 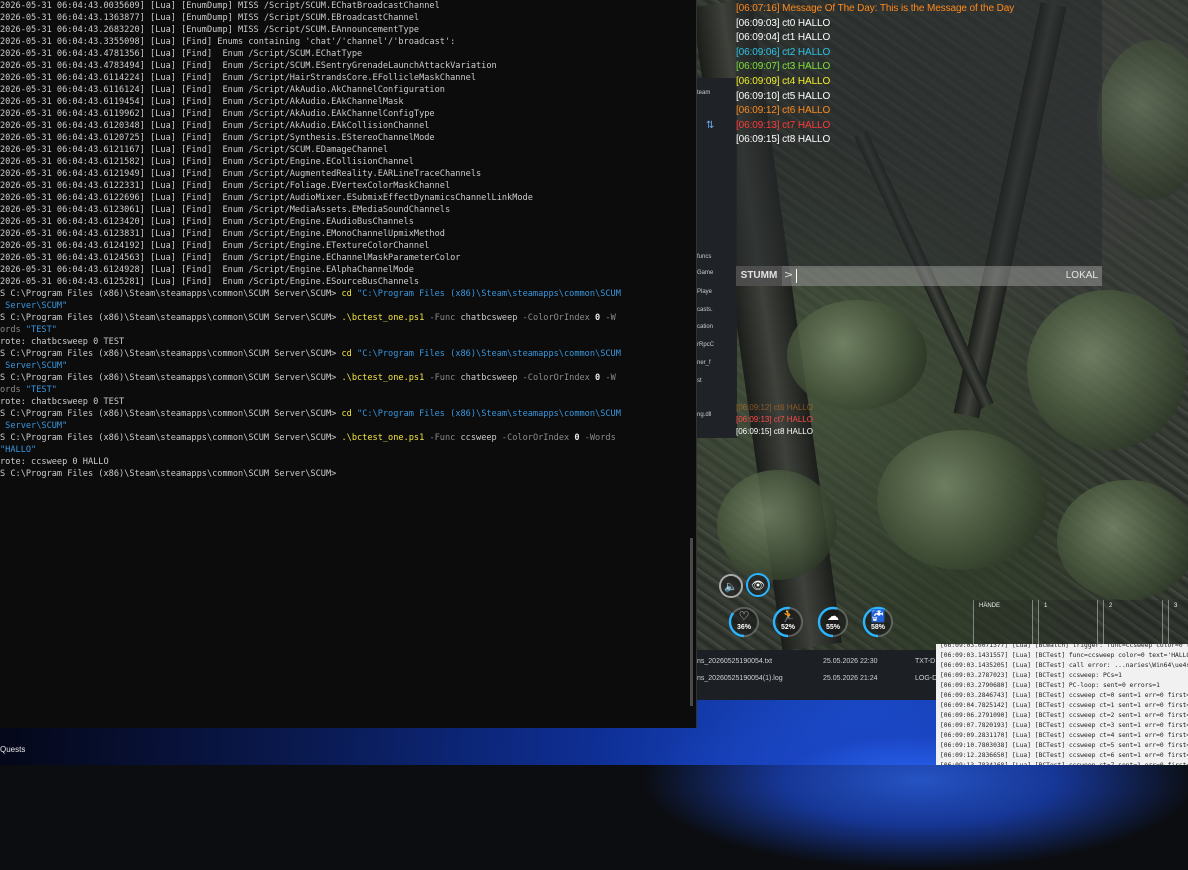 What do you see at coordinates (774, 431) in the screenshot?
I see `chat-fading-message: [06:09:15] ct8 HALLO` at bounding box center [774, 431].